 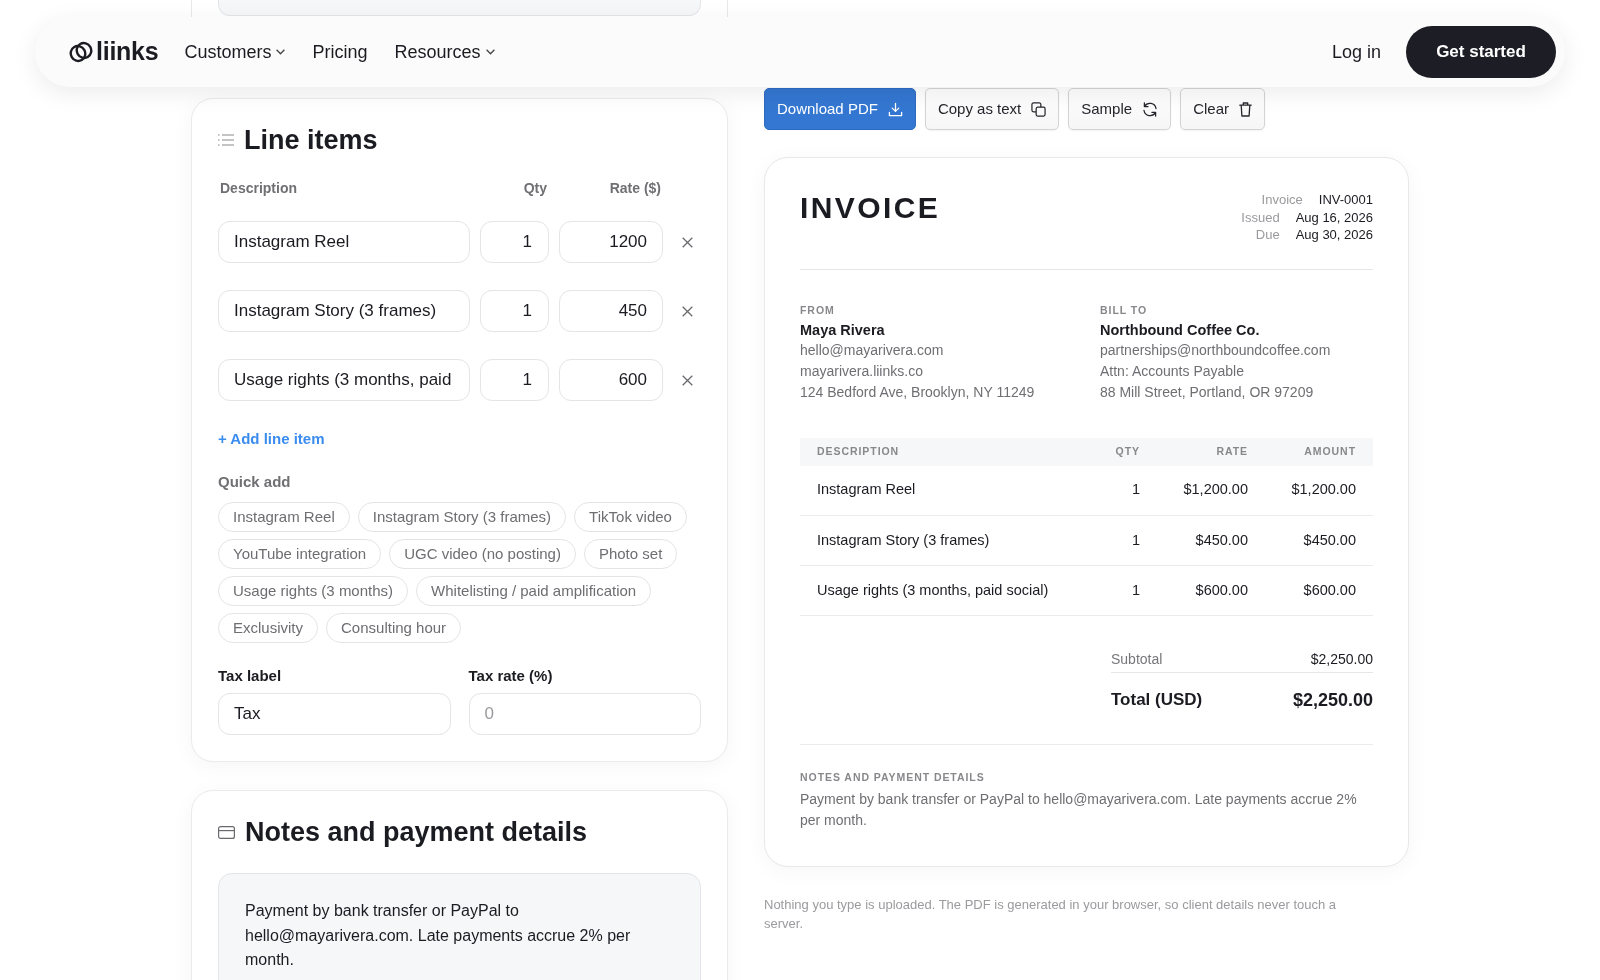 I want to click on notes-text: Payment by bank transfer or PayPal to hello@mayarivera.com. Late payments accrue 2% per month., so click(x=1079, y=810).